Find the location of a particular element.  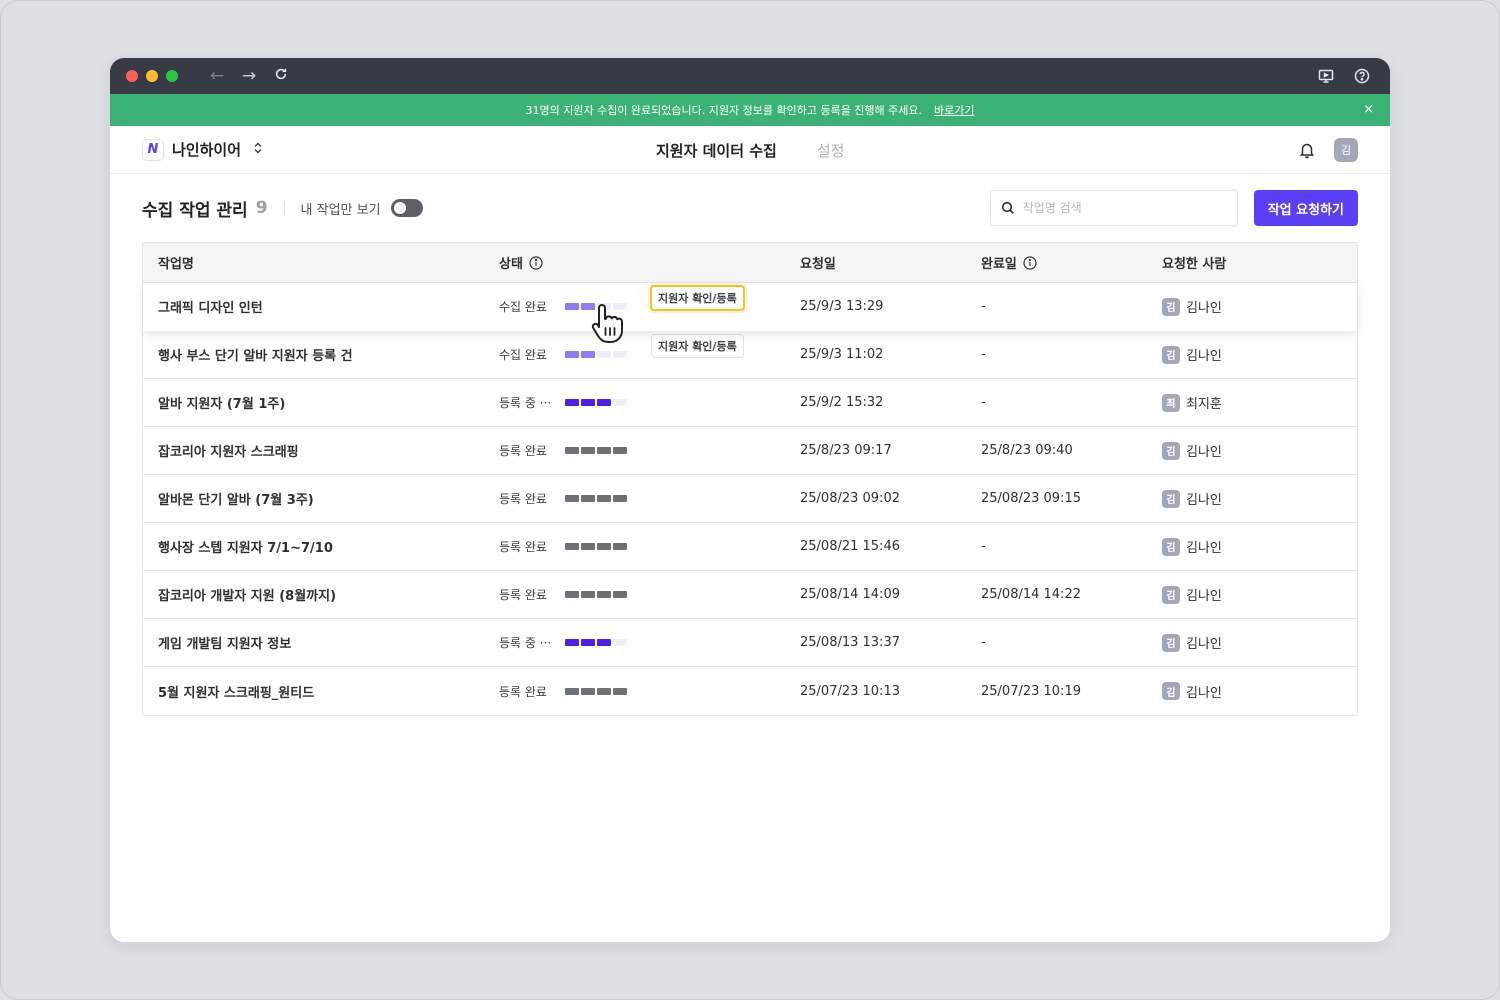

nav-tab-data-collection: 지원자 데이터 수집 is located at coordinates (716, 150).